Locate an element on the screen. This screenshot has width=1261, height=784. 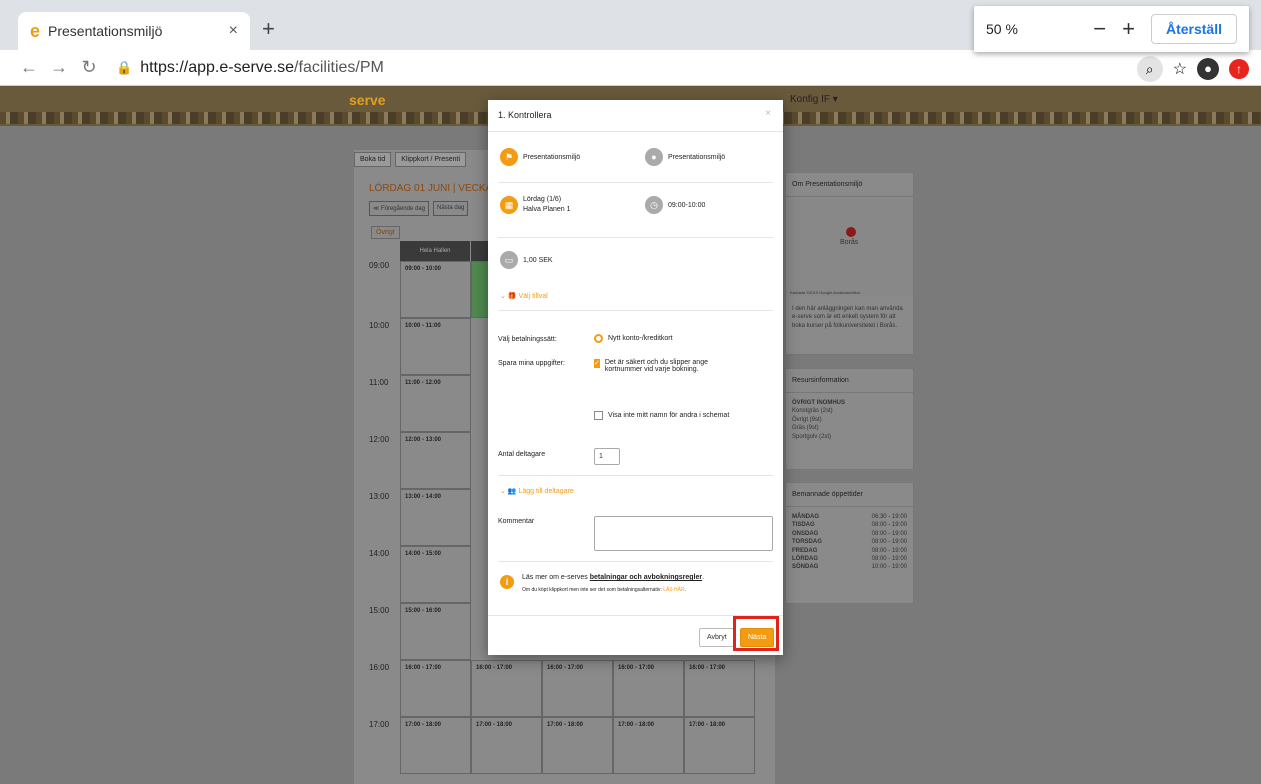
flag-icon: ⚑ is located at coordinates (509, 157).